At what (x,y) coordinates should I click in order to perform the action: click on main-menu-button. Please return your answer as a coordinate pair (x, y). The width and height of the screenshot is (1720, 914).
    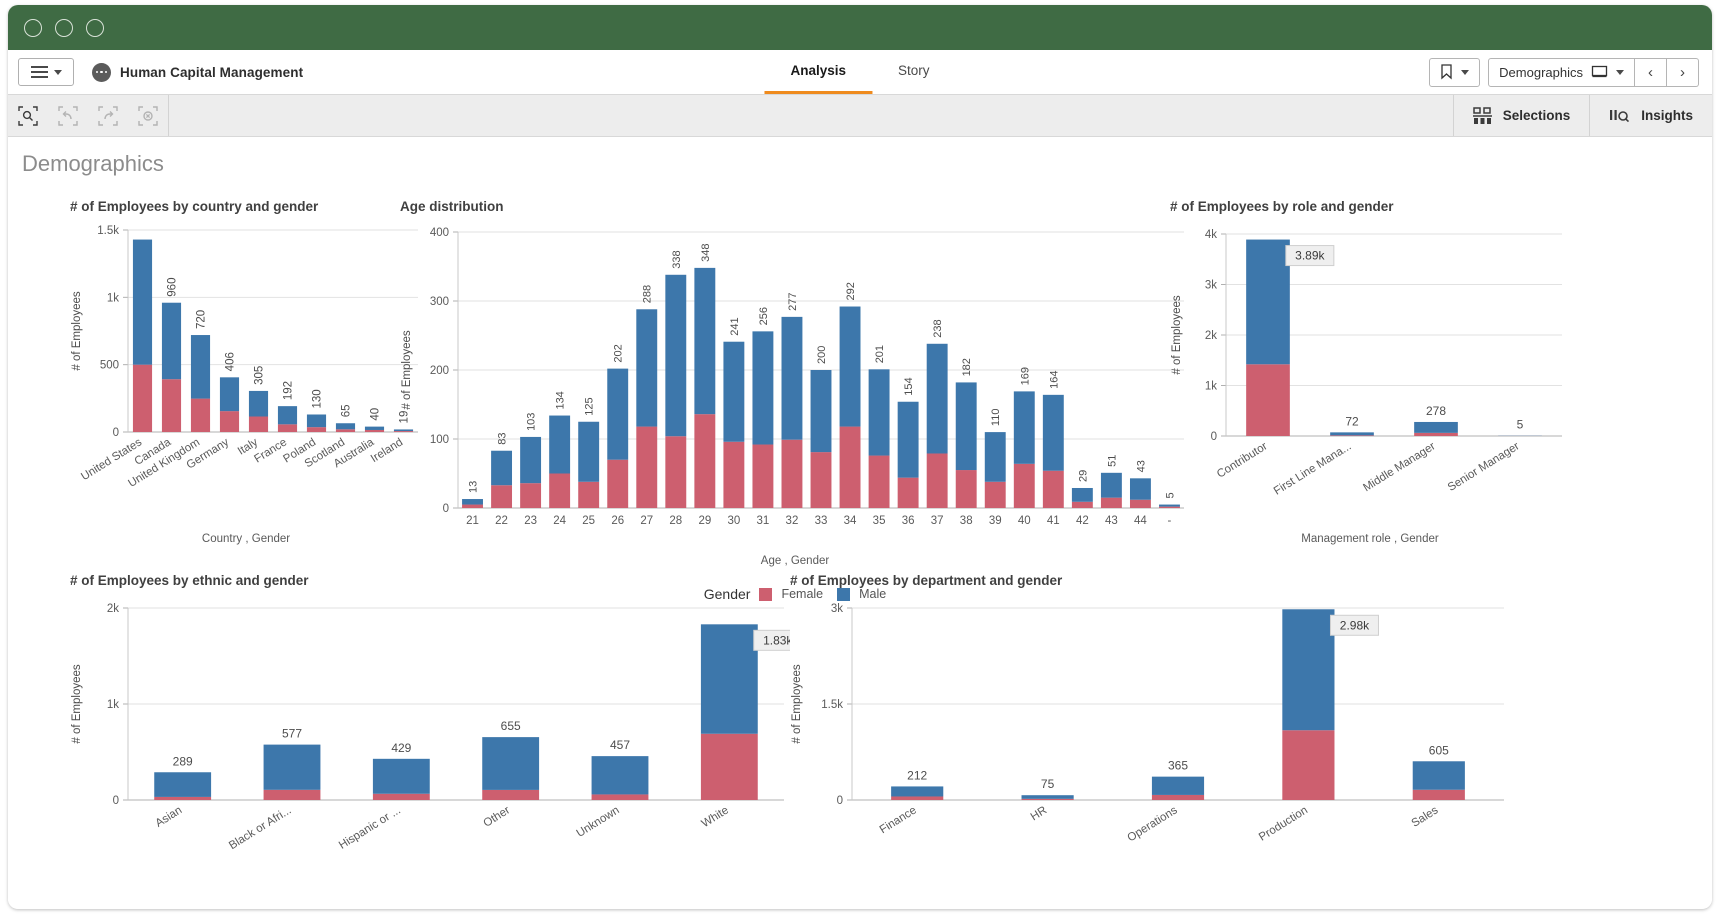
    Looking at the image, I should click on (46, 72).